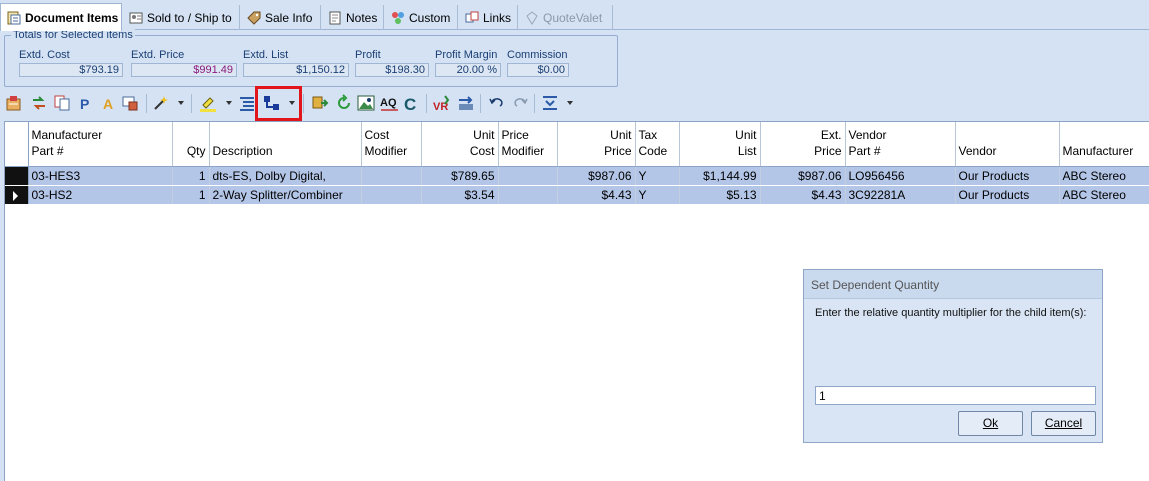  What do you see at coordinates (1104, 144) in the screenshot?
I see `col-manufacturer: Manufacturer` at bounding box center [1104, 144].